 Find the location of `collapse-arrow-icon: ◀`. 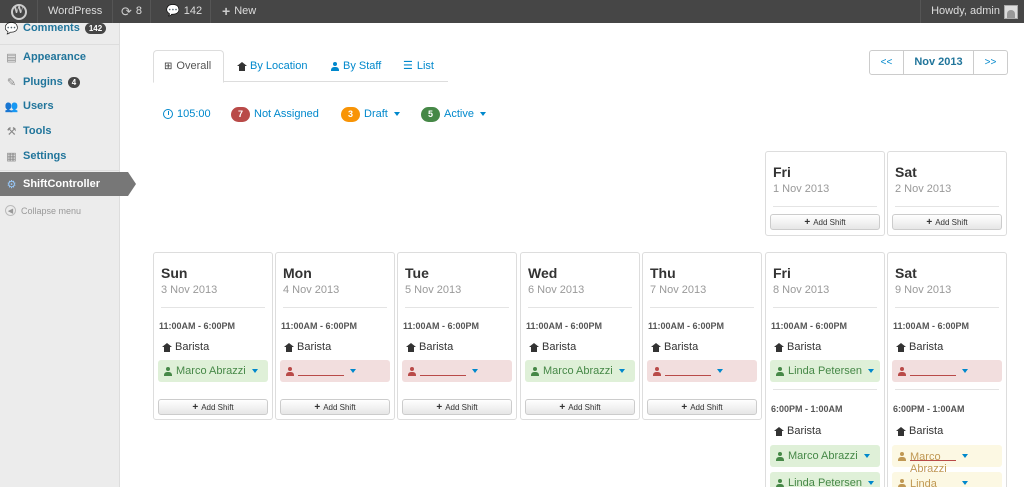

collapse-arrow-icon: ◀ is located at coordinates (10, 210).